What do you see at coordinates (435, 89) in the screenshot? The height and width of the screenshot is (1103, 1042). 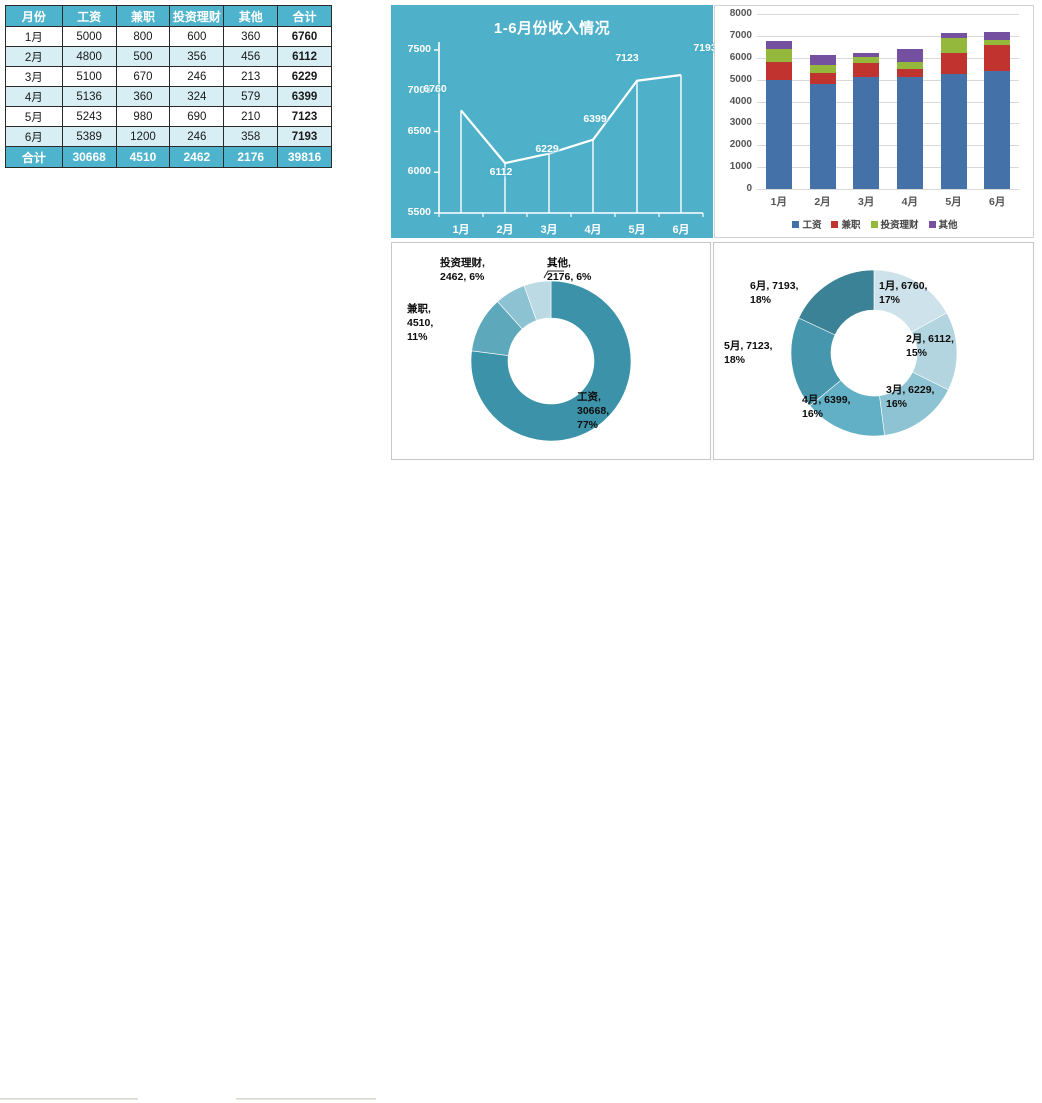 I see `line-chart-data-label: 6760` at bounding box center [435, 89].